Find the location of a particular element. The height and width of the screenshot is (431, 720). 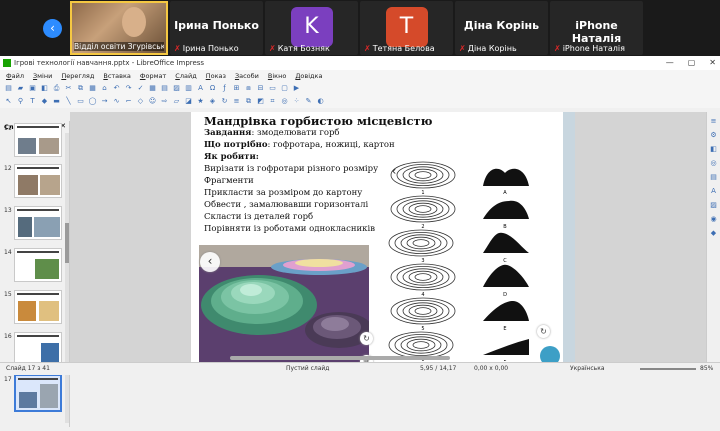

select-icon: ↖ is located at coordinates (8, 101).